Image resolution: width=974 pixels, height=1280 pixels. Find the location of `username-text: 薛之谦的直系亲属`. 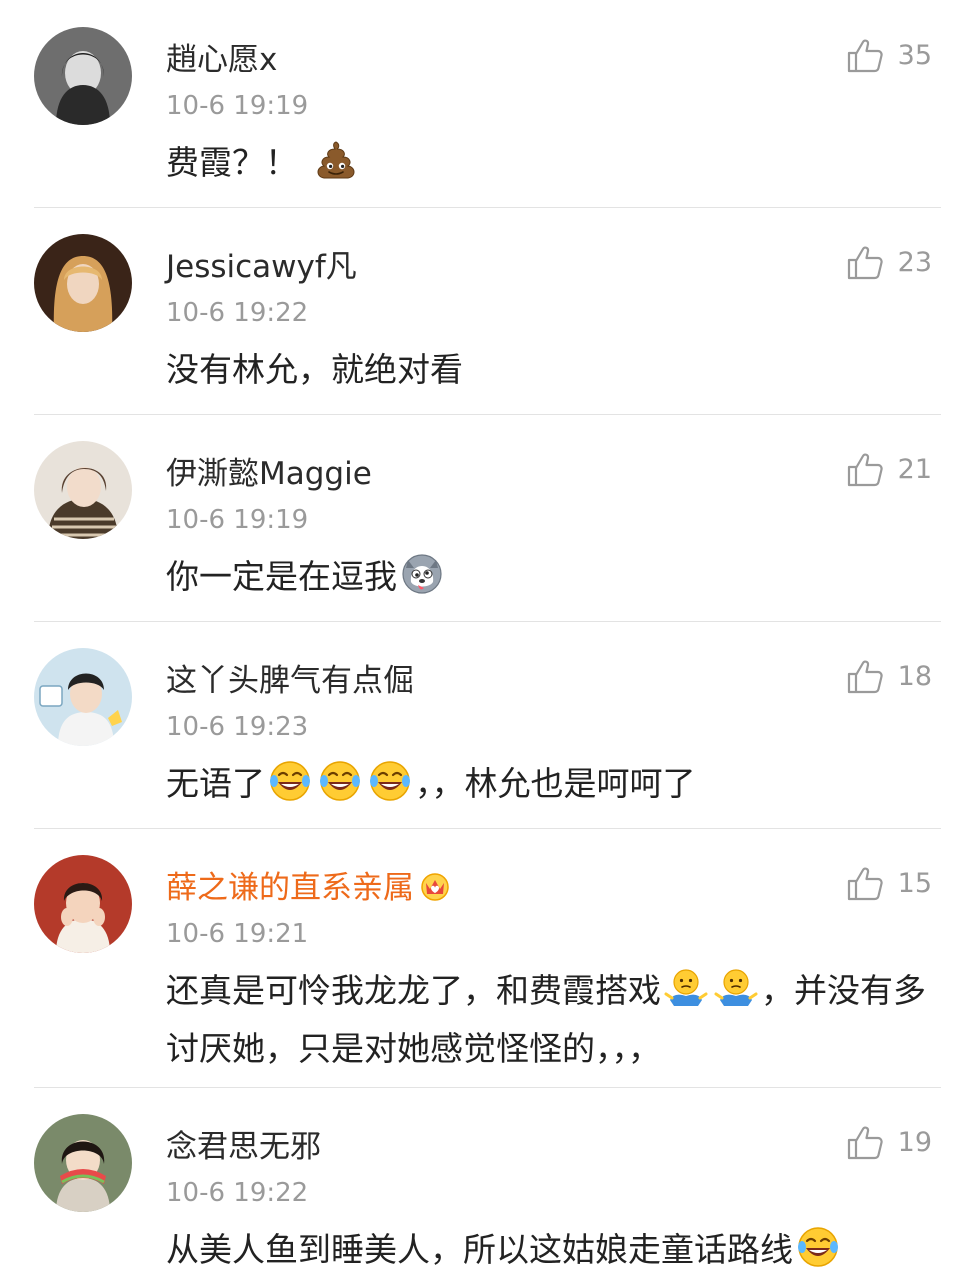

username-text: 薛之谦的直系亲属 is located at coordinates (290, 888).